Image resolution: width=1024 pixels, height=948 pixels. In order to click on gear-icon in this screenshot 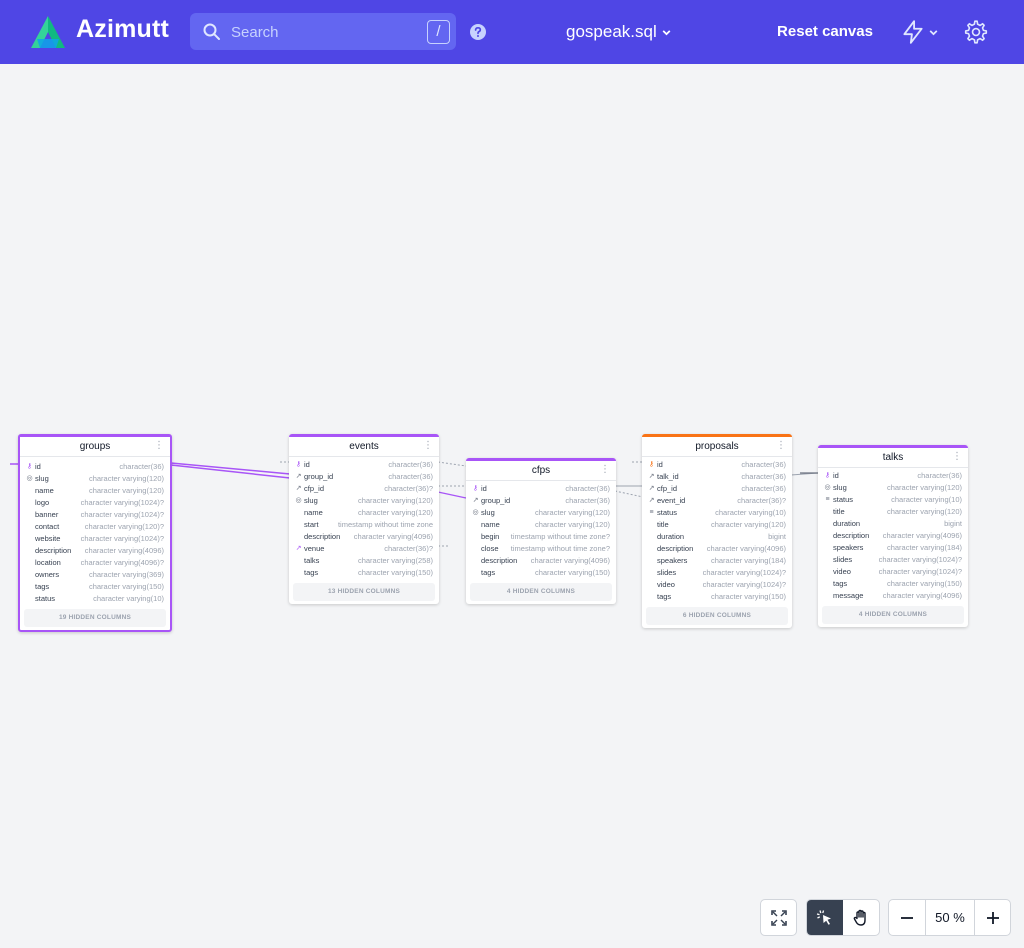, I will do `click(976, 32)`.